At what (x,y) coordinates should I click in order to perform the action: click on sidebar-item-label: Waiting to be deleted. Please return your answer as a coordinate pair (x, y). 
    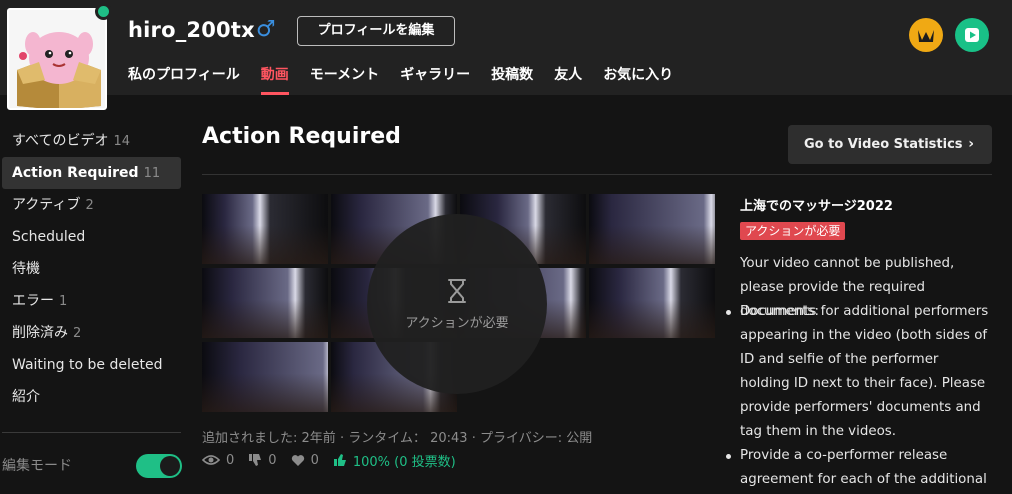
    Looking at the image, I should click on (87, 365).